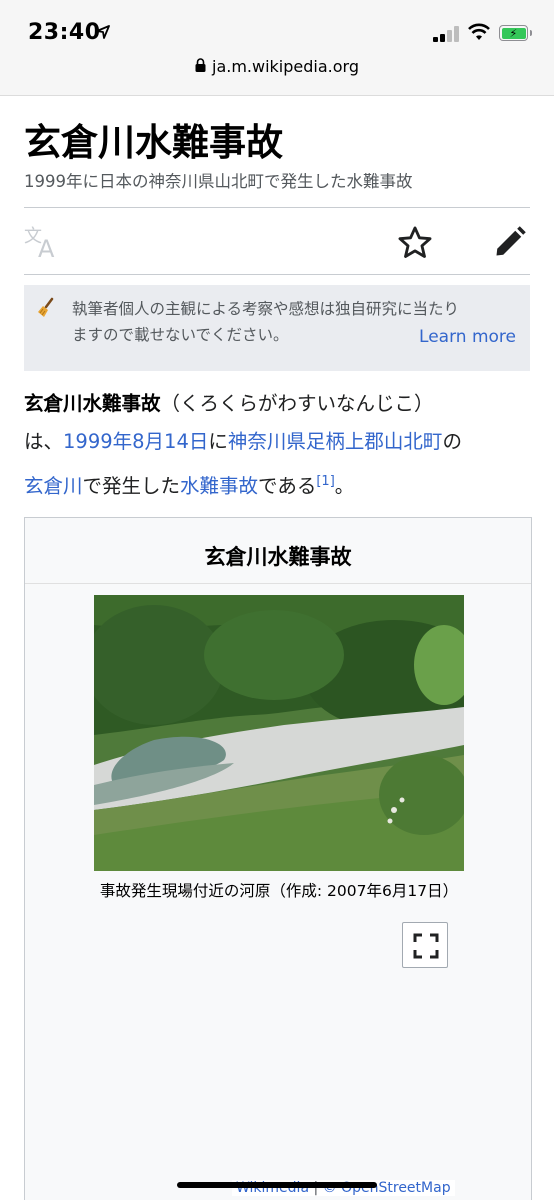 The height and width of the screenshot is (1200, 554). What do you see at coordinates (345, 441) in the screenshot?
I see `ashigarakami-link: 足柄上郡` at bounding box center [345, 441].